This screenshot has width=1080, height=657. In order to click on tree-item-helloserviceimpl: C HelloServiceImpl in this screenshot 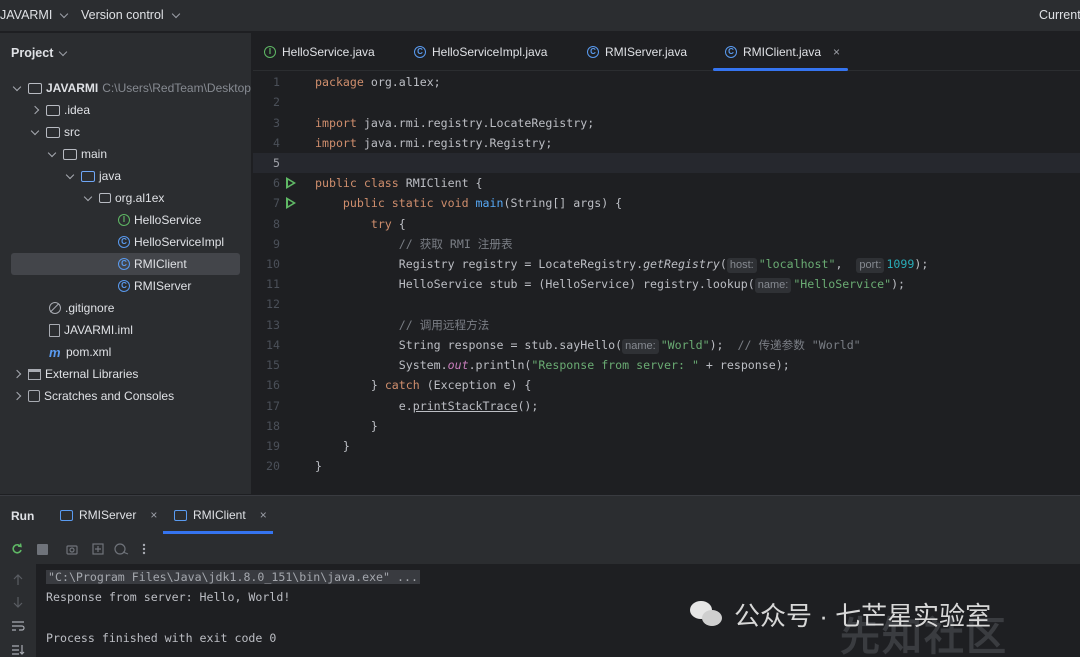, I will do `click(171, 242)`.